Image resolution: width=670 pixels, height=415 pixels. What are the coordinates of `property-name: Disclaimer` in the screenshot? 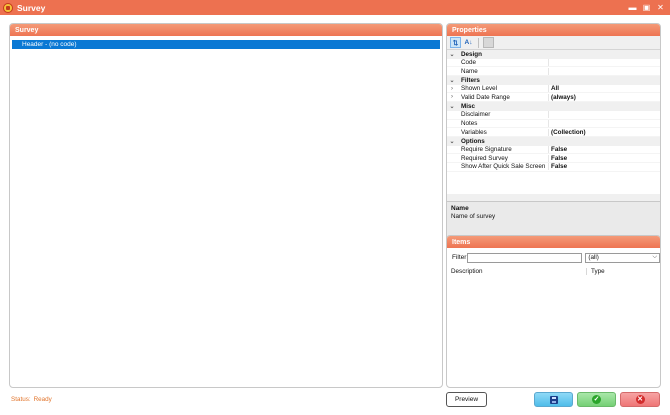 It's located at (503, 115).